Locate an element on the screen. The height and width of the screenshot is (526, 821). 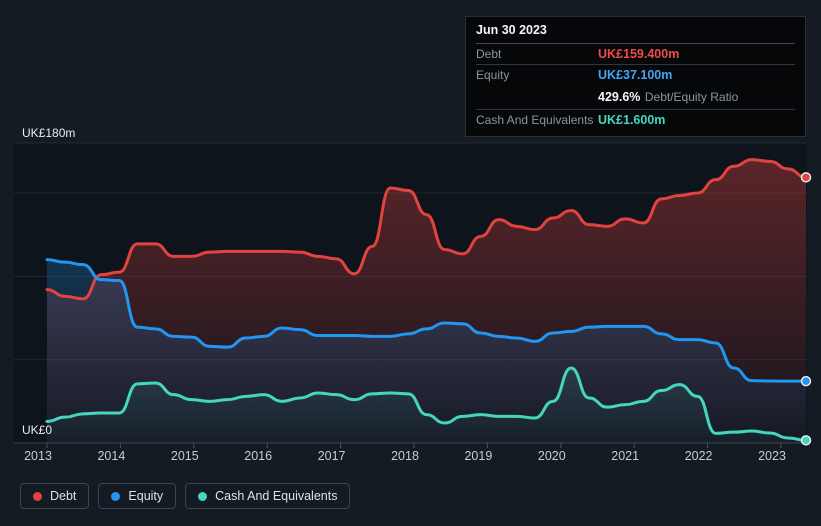
tooltip-ratio-row: 429.6% Debt/Equity Ratio is located at coordinates (635, 97).